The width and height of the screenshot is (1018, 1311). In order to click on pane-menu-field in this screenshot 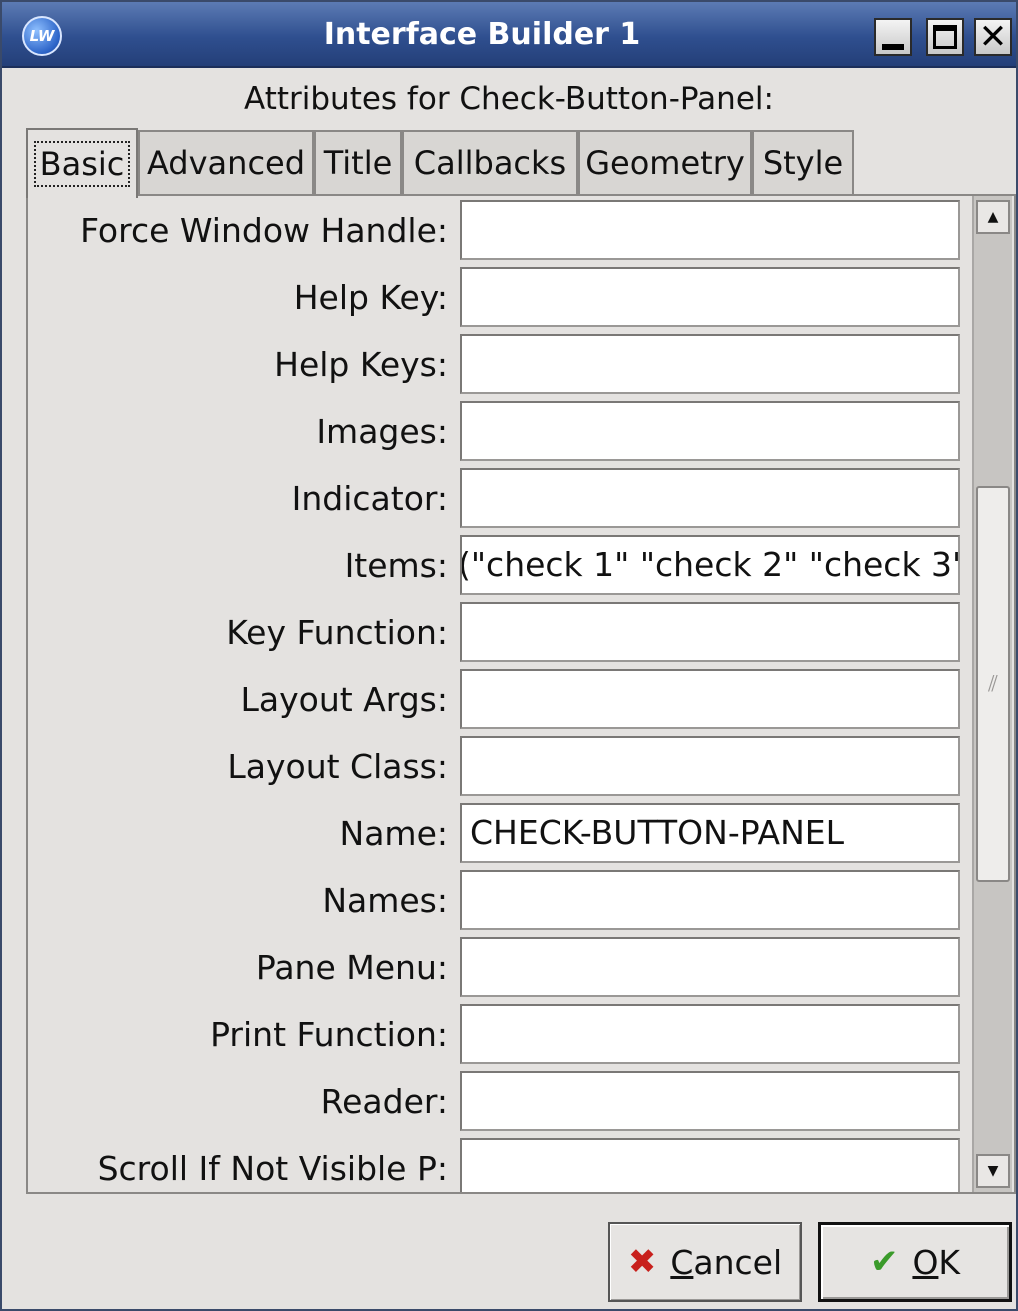, I will do `click(710, 967)`.